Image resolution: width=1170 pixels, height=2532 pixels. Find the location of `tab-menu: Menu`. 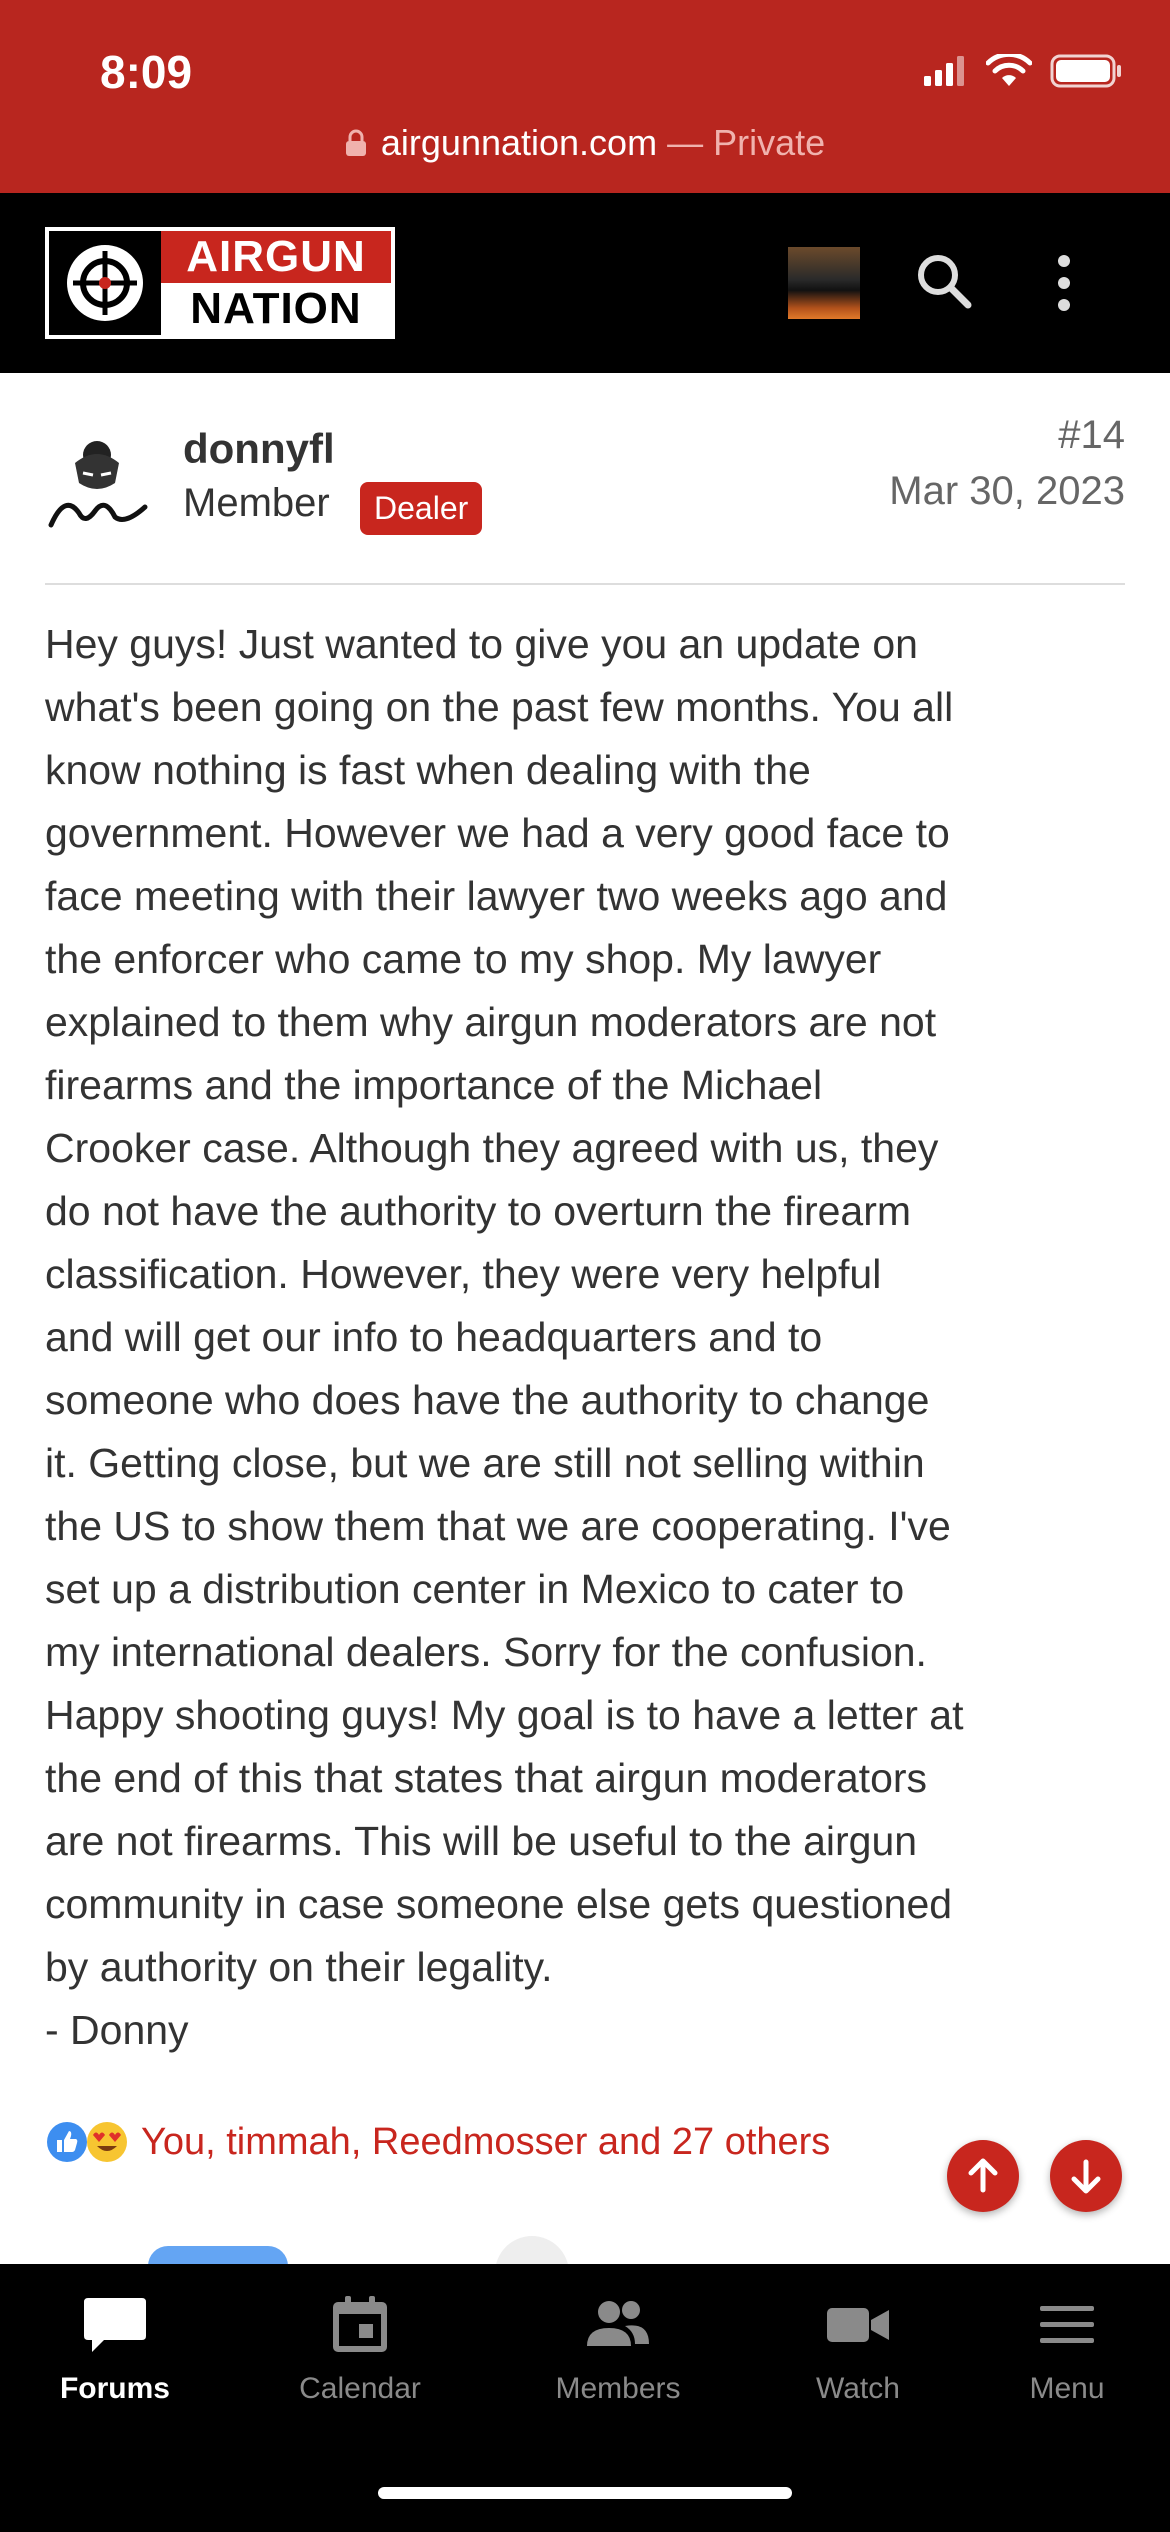

tab-menu: Menu is located at coordinates (1067, 2350).